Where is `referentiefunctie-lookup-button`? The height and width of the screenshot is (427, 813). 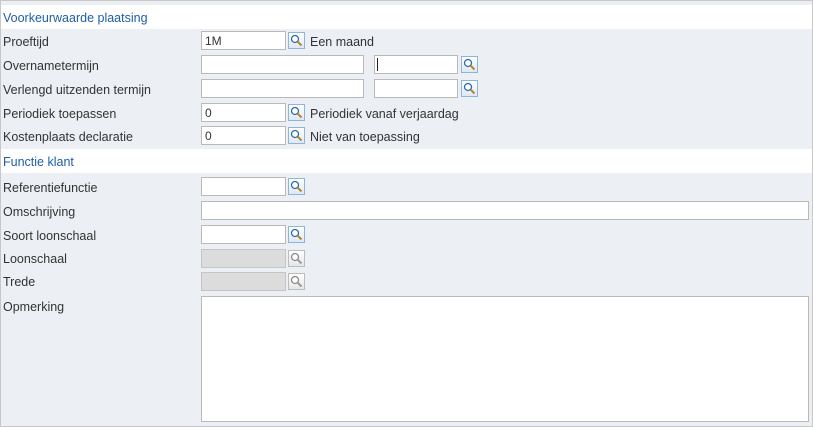 referentiefunctie-lookup-button is located at coordinates (296, 186).